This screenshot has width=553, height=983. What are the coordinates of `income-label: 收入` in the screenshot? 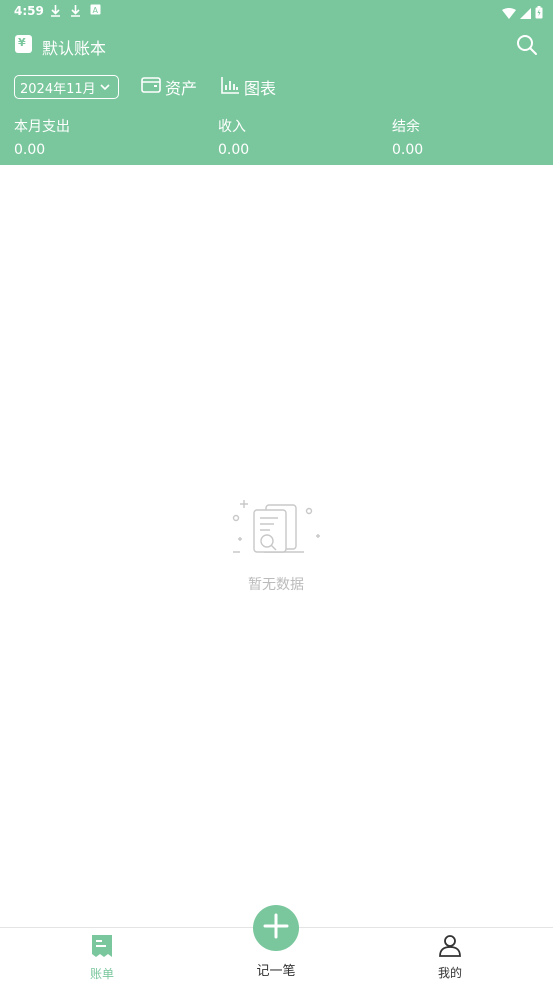 It's located at (232, 127).